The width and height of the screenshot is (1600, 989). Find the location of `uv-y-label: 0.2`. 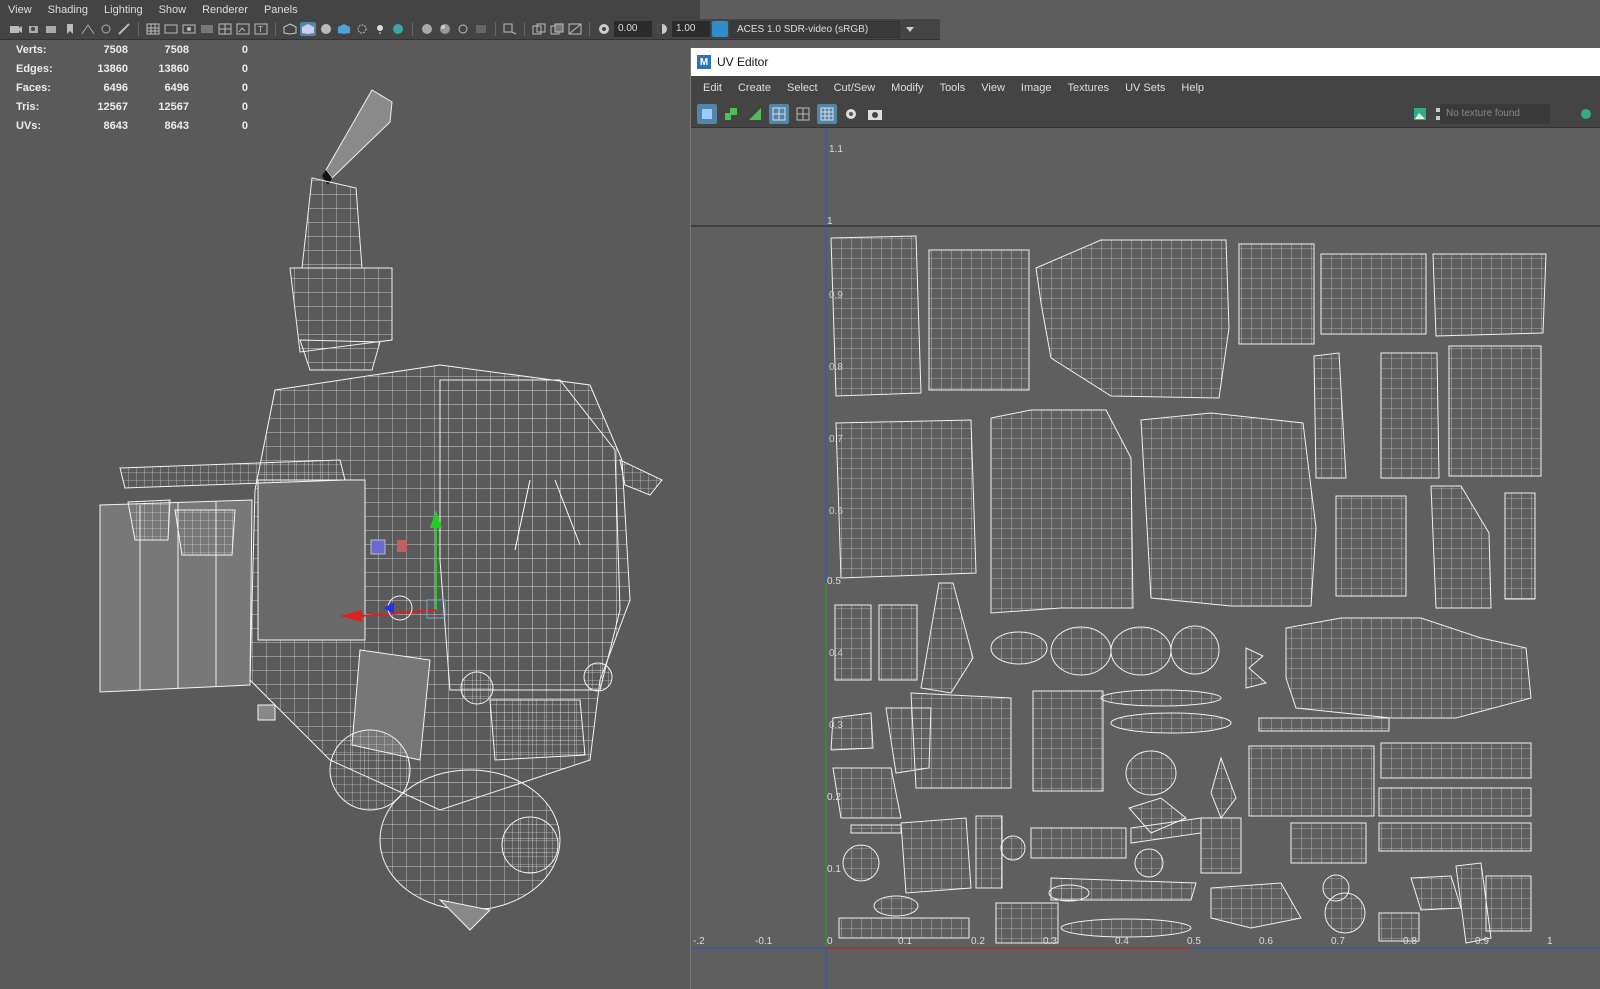

uv-y-label: 0.2 is located at coordinates (834, 797).